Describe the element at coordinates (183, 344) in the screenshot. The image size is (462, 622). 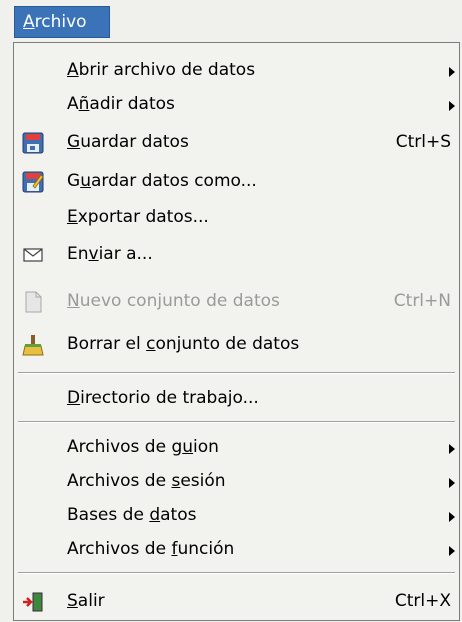
I see `menu-item-label: Borrar el conjunto de datos` at that location.